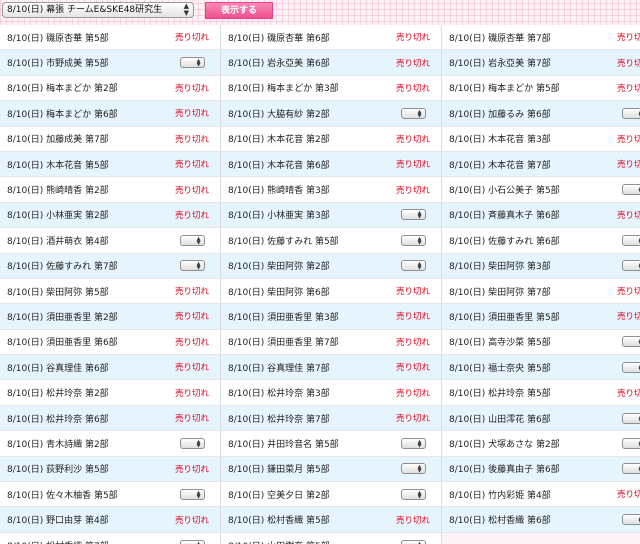 The image size is (640, 544). Describe the element at coordinates (302, 367) in the screenshot. I see `ticket-label: 8/10(日) 谷真理佳 第7部` at that location.